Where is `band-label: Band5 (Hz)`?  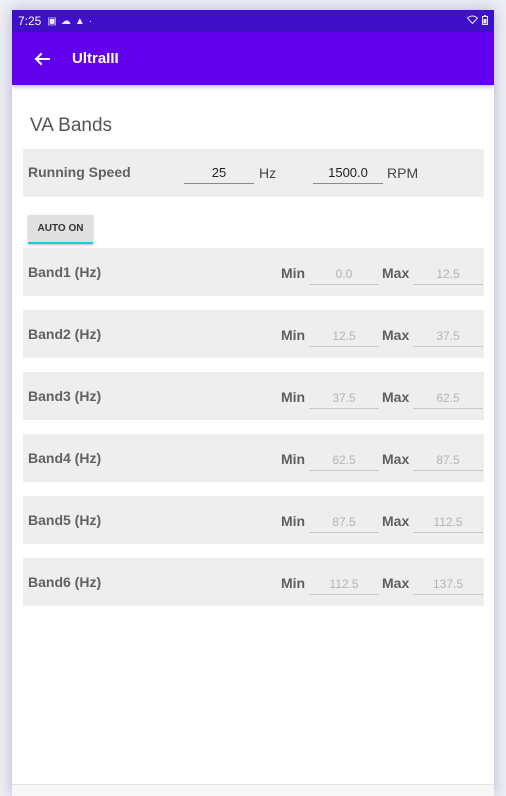 band-label: Band5 (Hz) is located at coordinates (65, 520).